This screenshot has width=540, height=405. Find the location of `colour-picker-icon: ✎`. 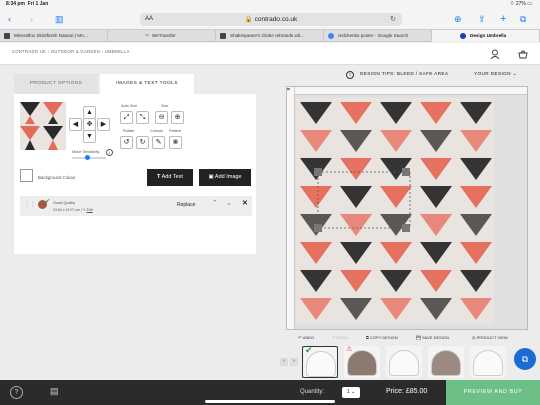

colour-picker-icon: ✎ is located at coordinates (158, 142).